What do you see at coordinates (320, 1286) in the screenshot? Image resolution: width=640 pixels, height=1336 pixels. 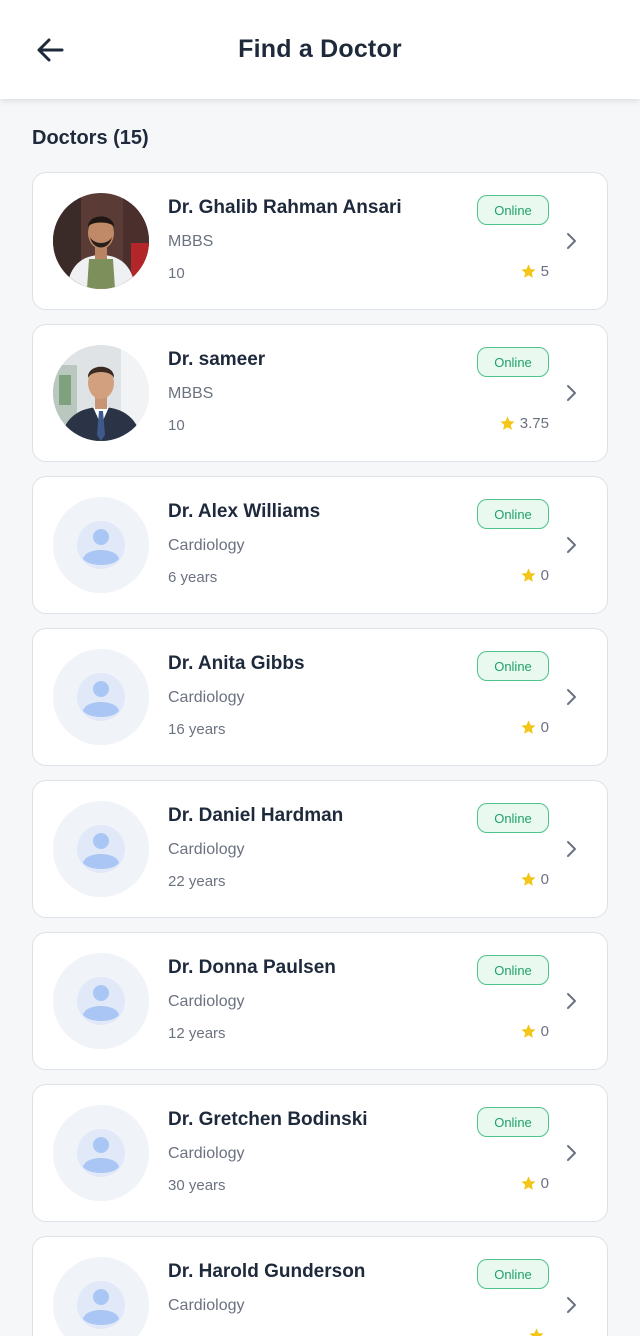 I see `doctor-card: Dr. Harold Gunderson Cardiology Online` at bounding box center [320, 1286].